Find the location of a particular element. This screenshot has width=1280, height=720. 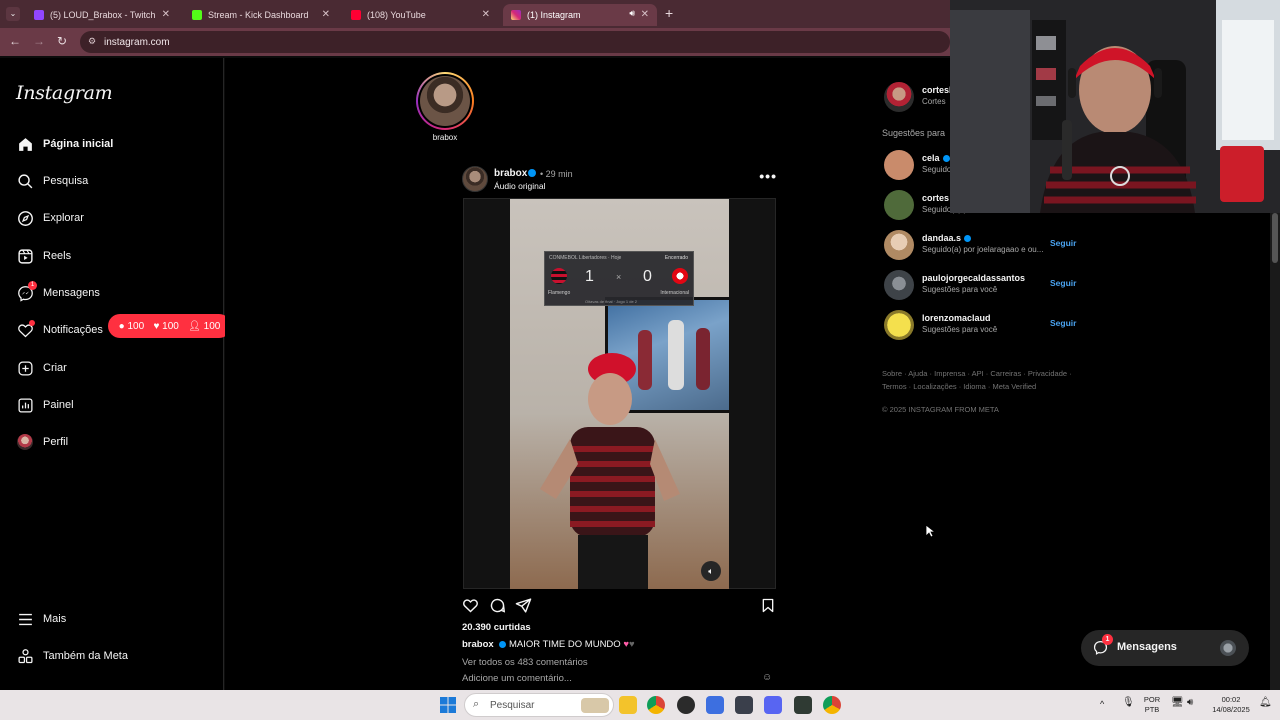

scoreboard-status: Encerrado is located at coordinates (676, 258).